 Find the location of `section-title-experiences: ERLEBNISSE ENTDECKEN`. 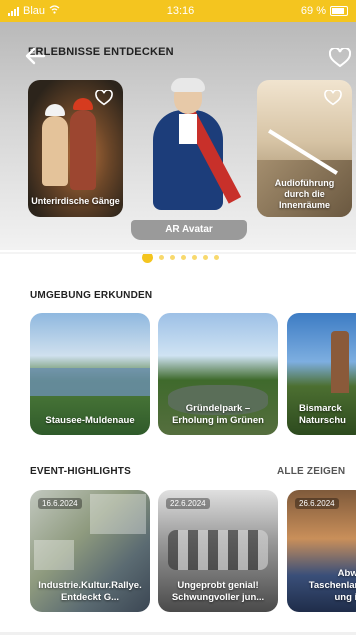

section-title-experiences: ERLEBNISSE ENTDECKEN is located at coordinates (101, 52).